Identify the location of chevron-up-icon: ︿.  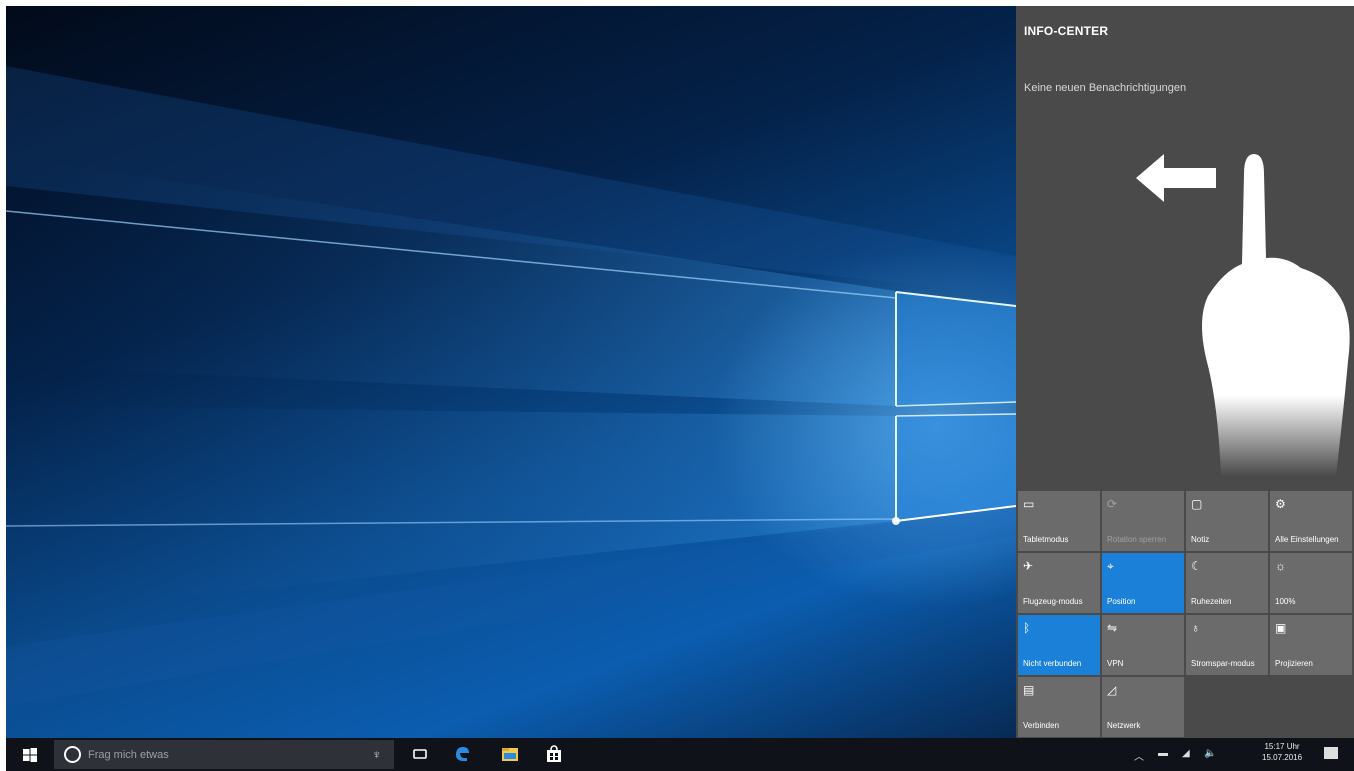
(1139, 755).